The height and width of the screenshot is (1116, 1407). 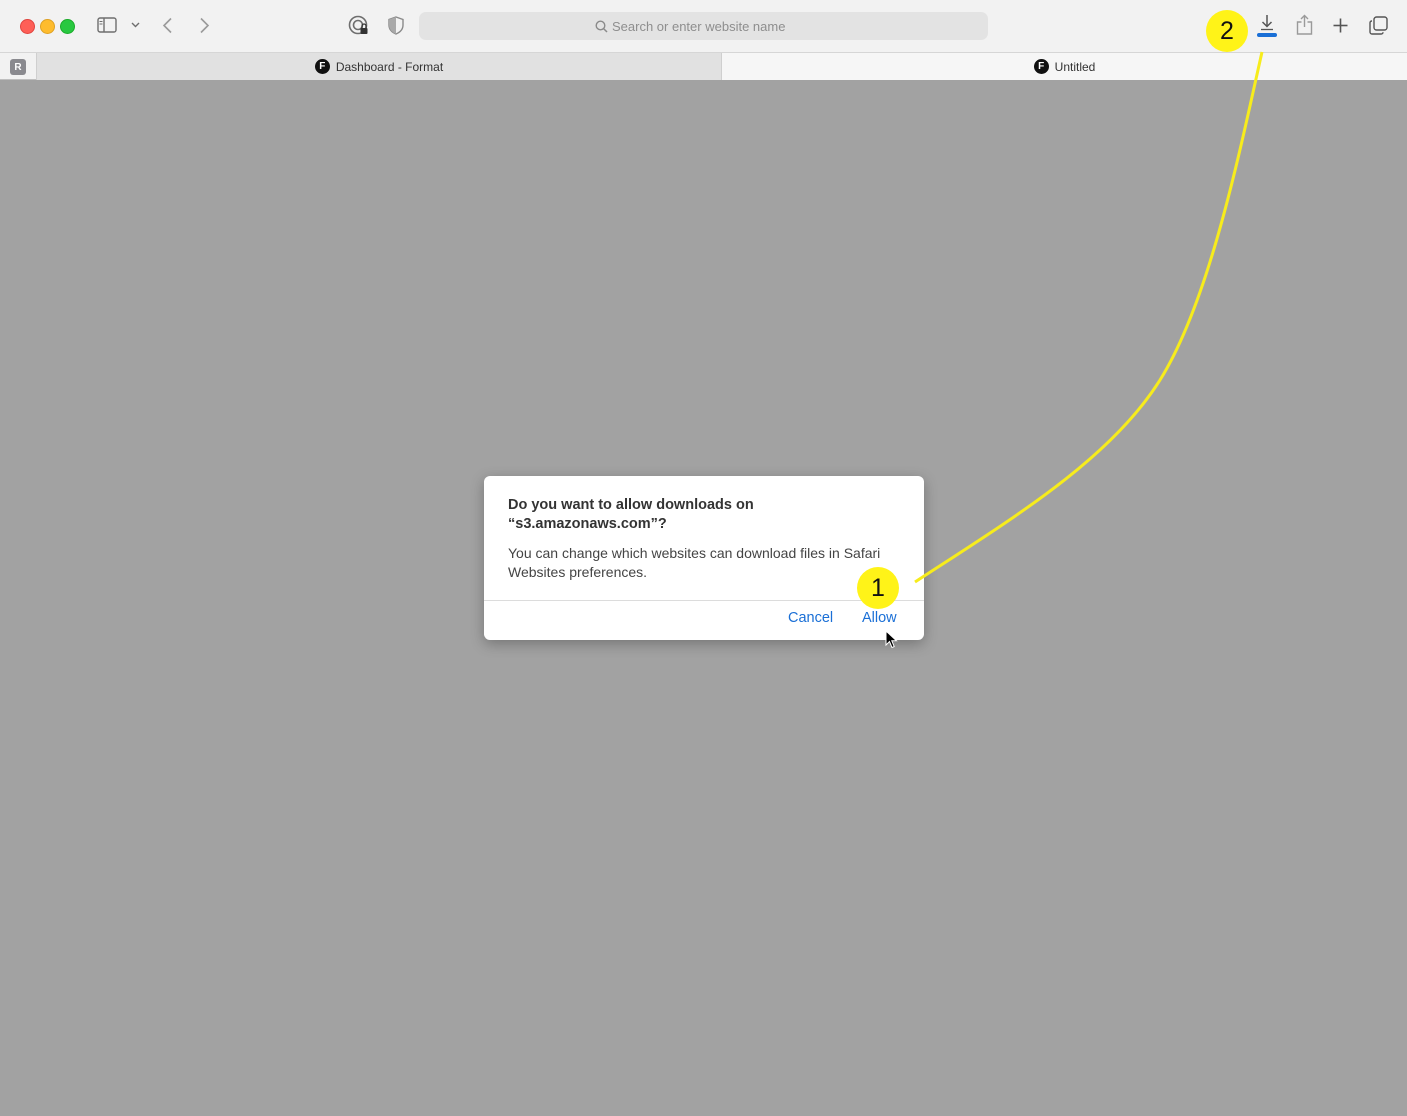 I want to click on allow-button: Allow, so click(x=879, y=618).